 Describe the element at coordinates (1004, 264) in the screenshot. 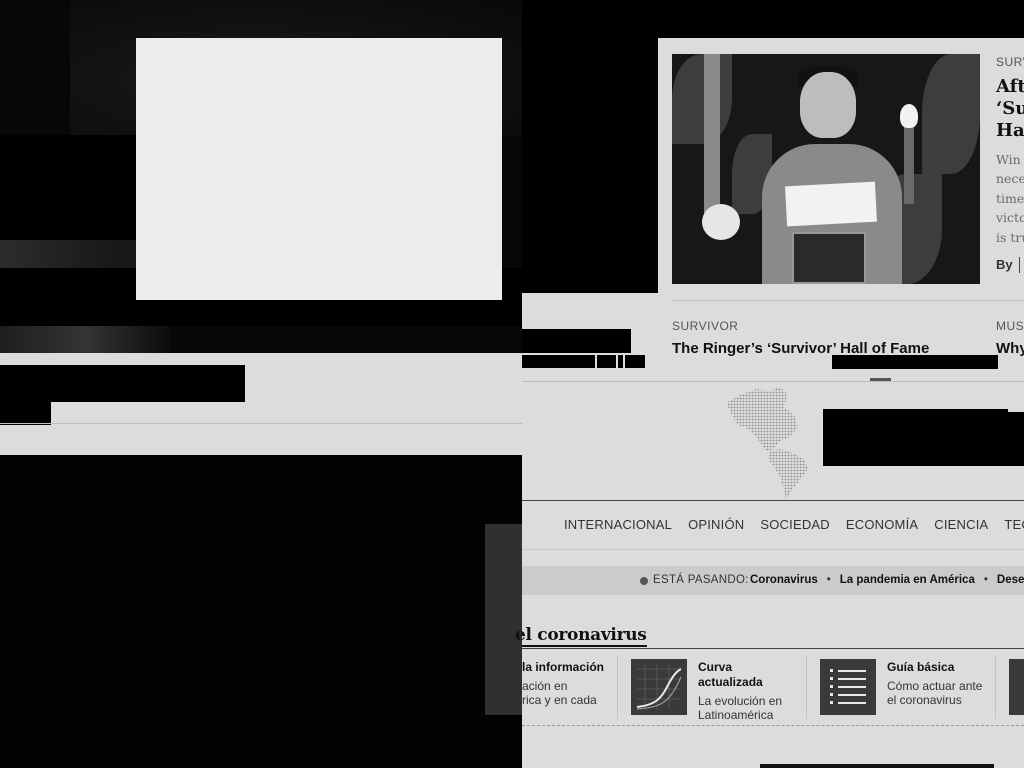

I see `card-byline: By` at that location.